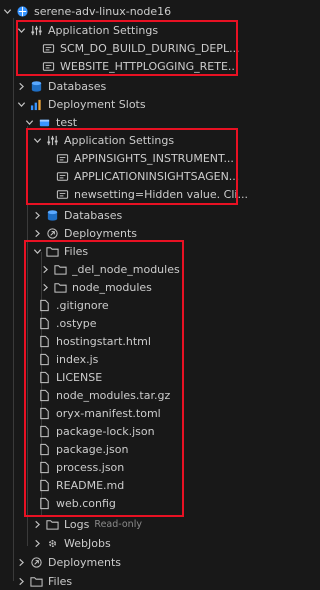 This screenshot has height=590, width=320. What do you see at coordinates (138, 377) in the screenshot?
I see `tree-item-file: LICENSE` at bounding box center [138, 377].